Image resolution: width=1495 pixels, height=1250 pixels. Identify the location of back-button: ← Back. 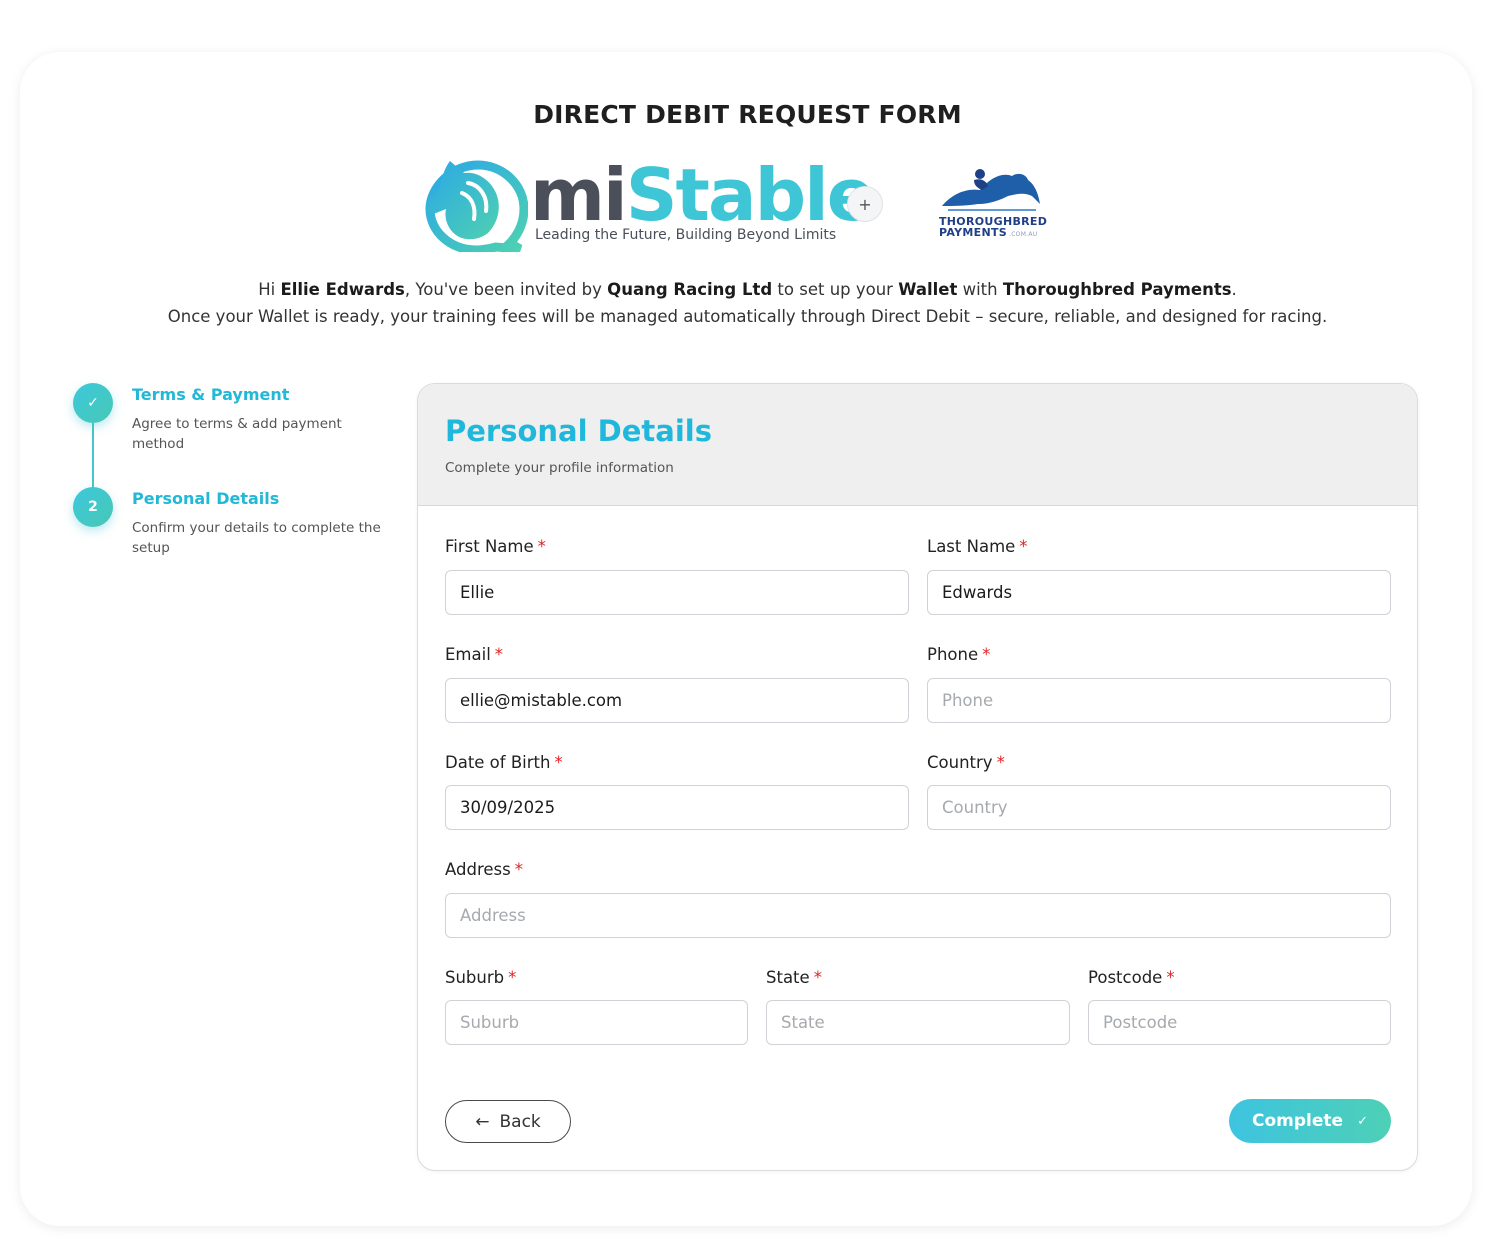
(508, 1121).